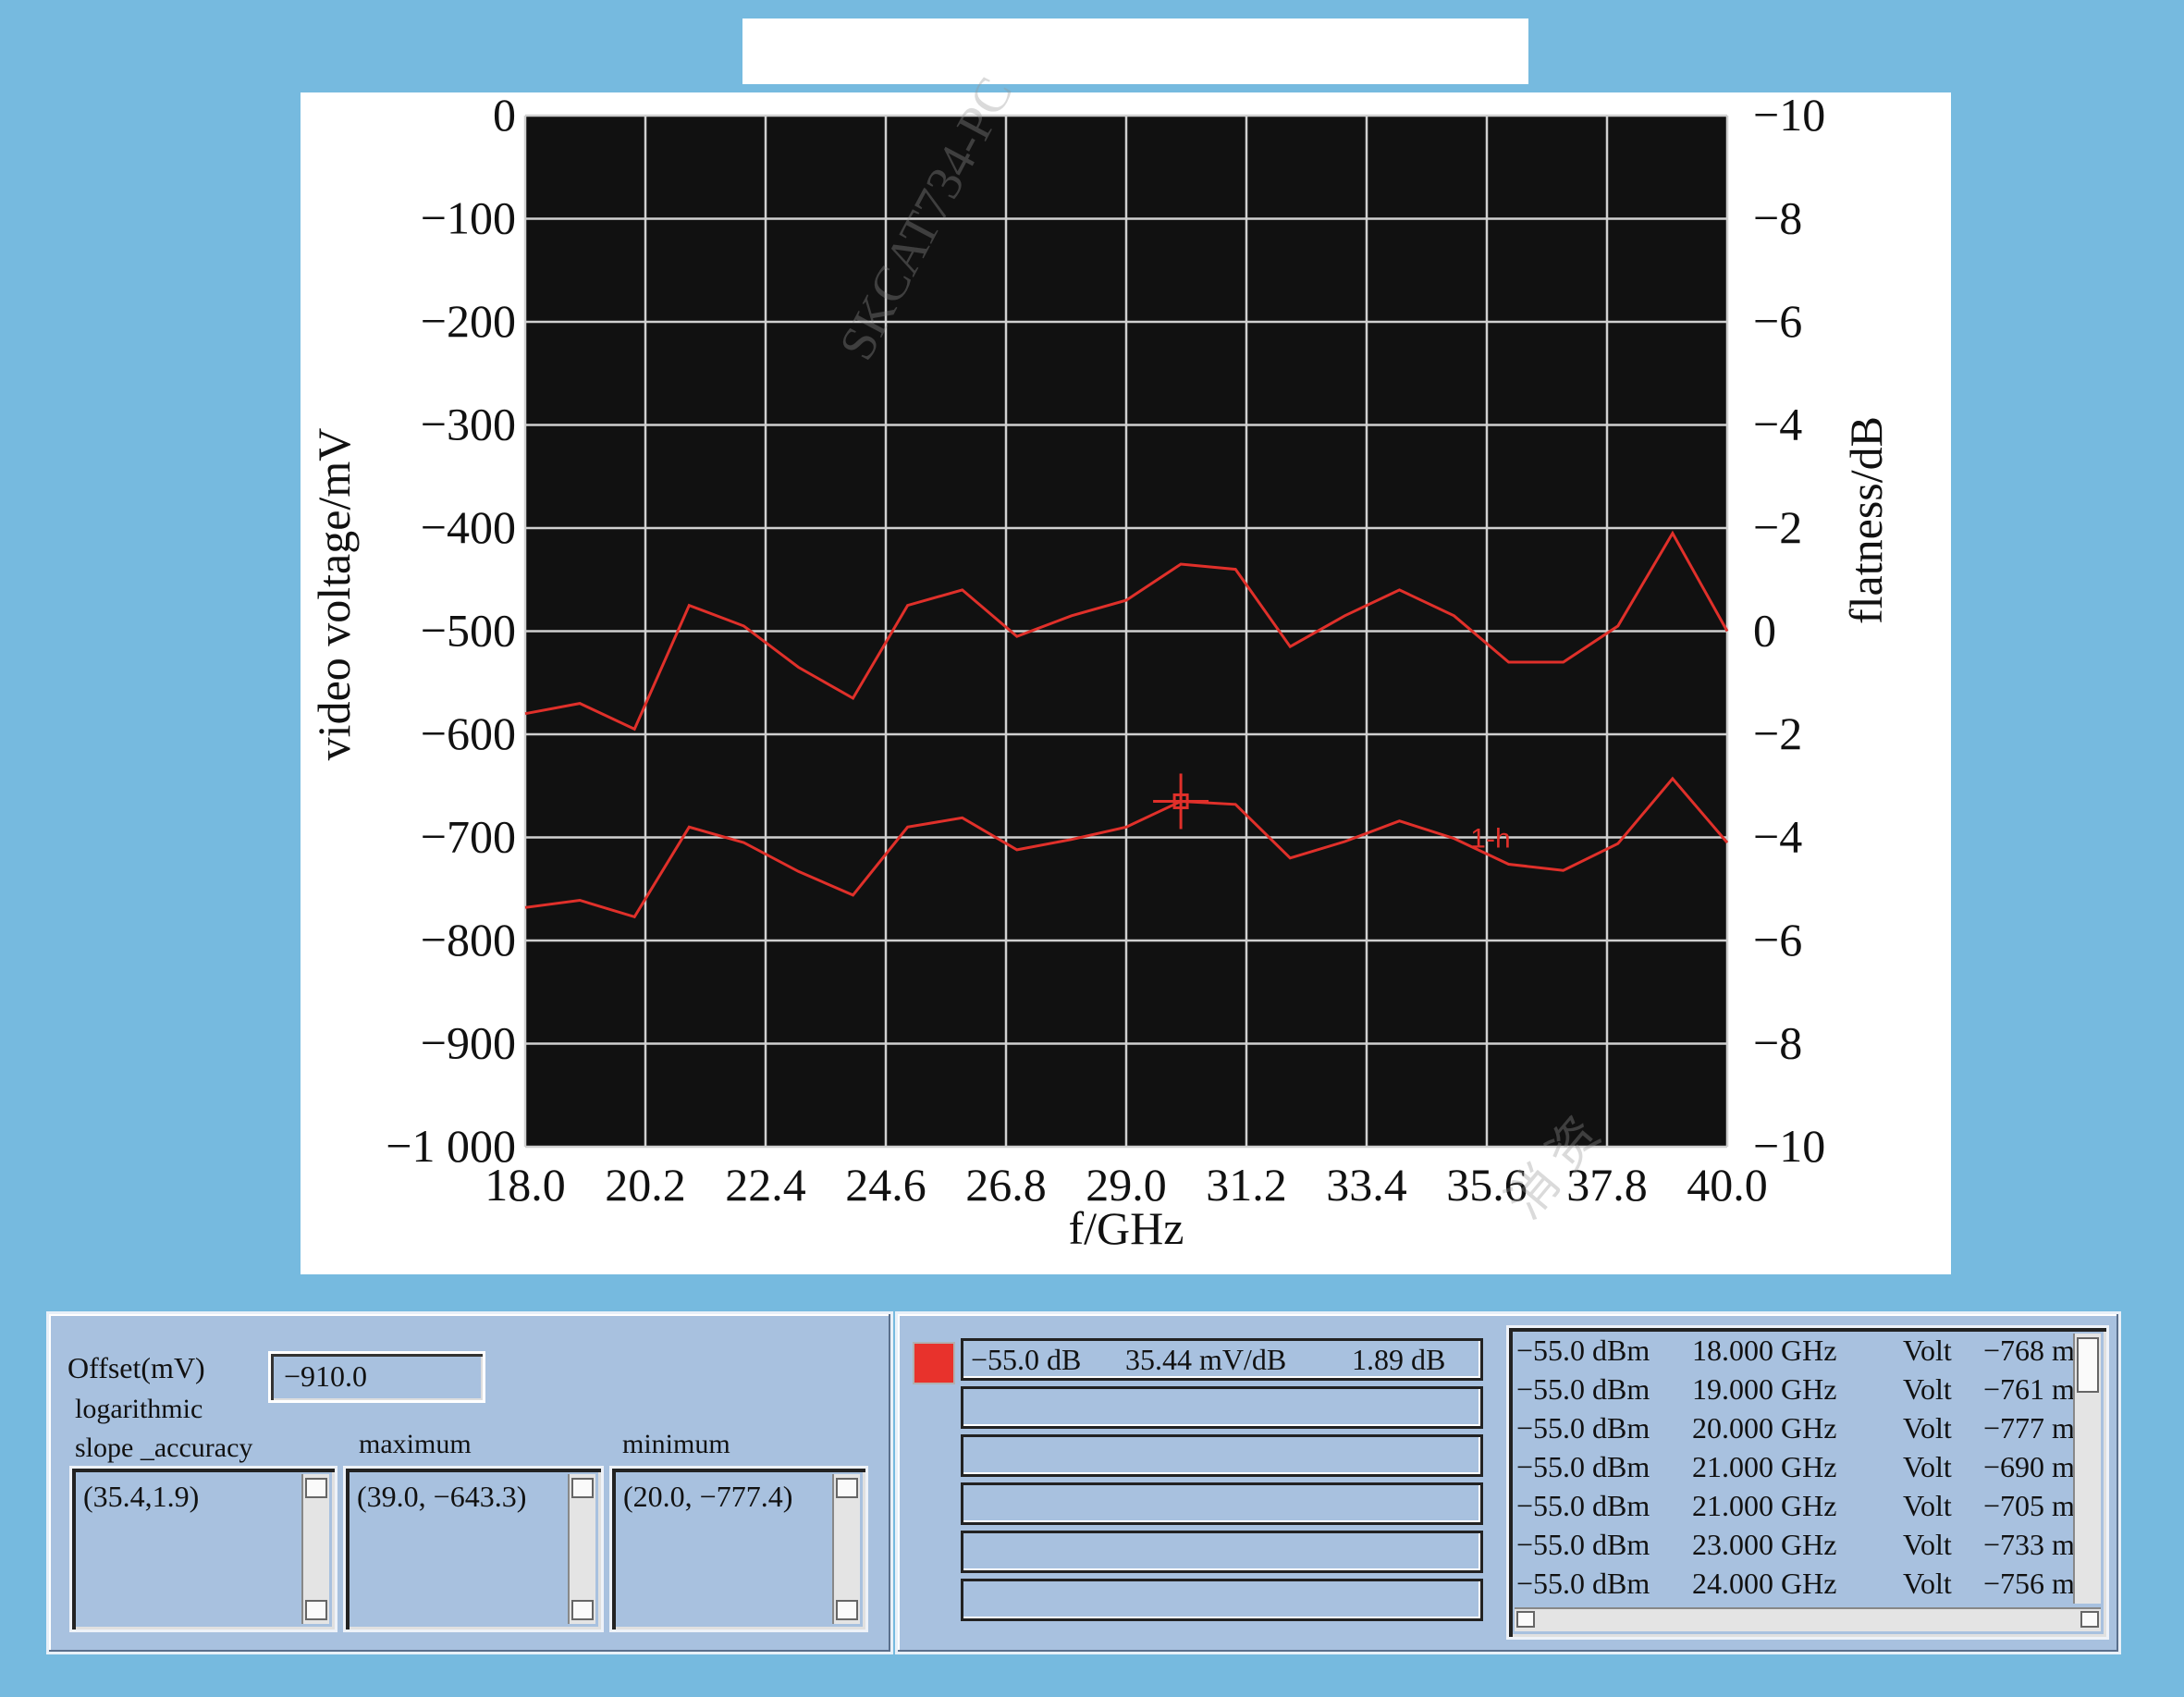 This screenshot has height=1697, width=2184. Describe the element at coordinates (645, 1185) in the screenshot. I see `x-tick-label: 20.2` at that location.